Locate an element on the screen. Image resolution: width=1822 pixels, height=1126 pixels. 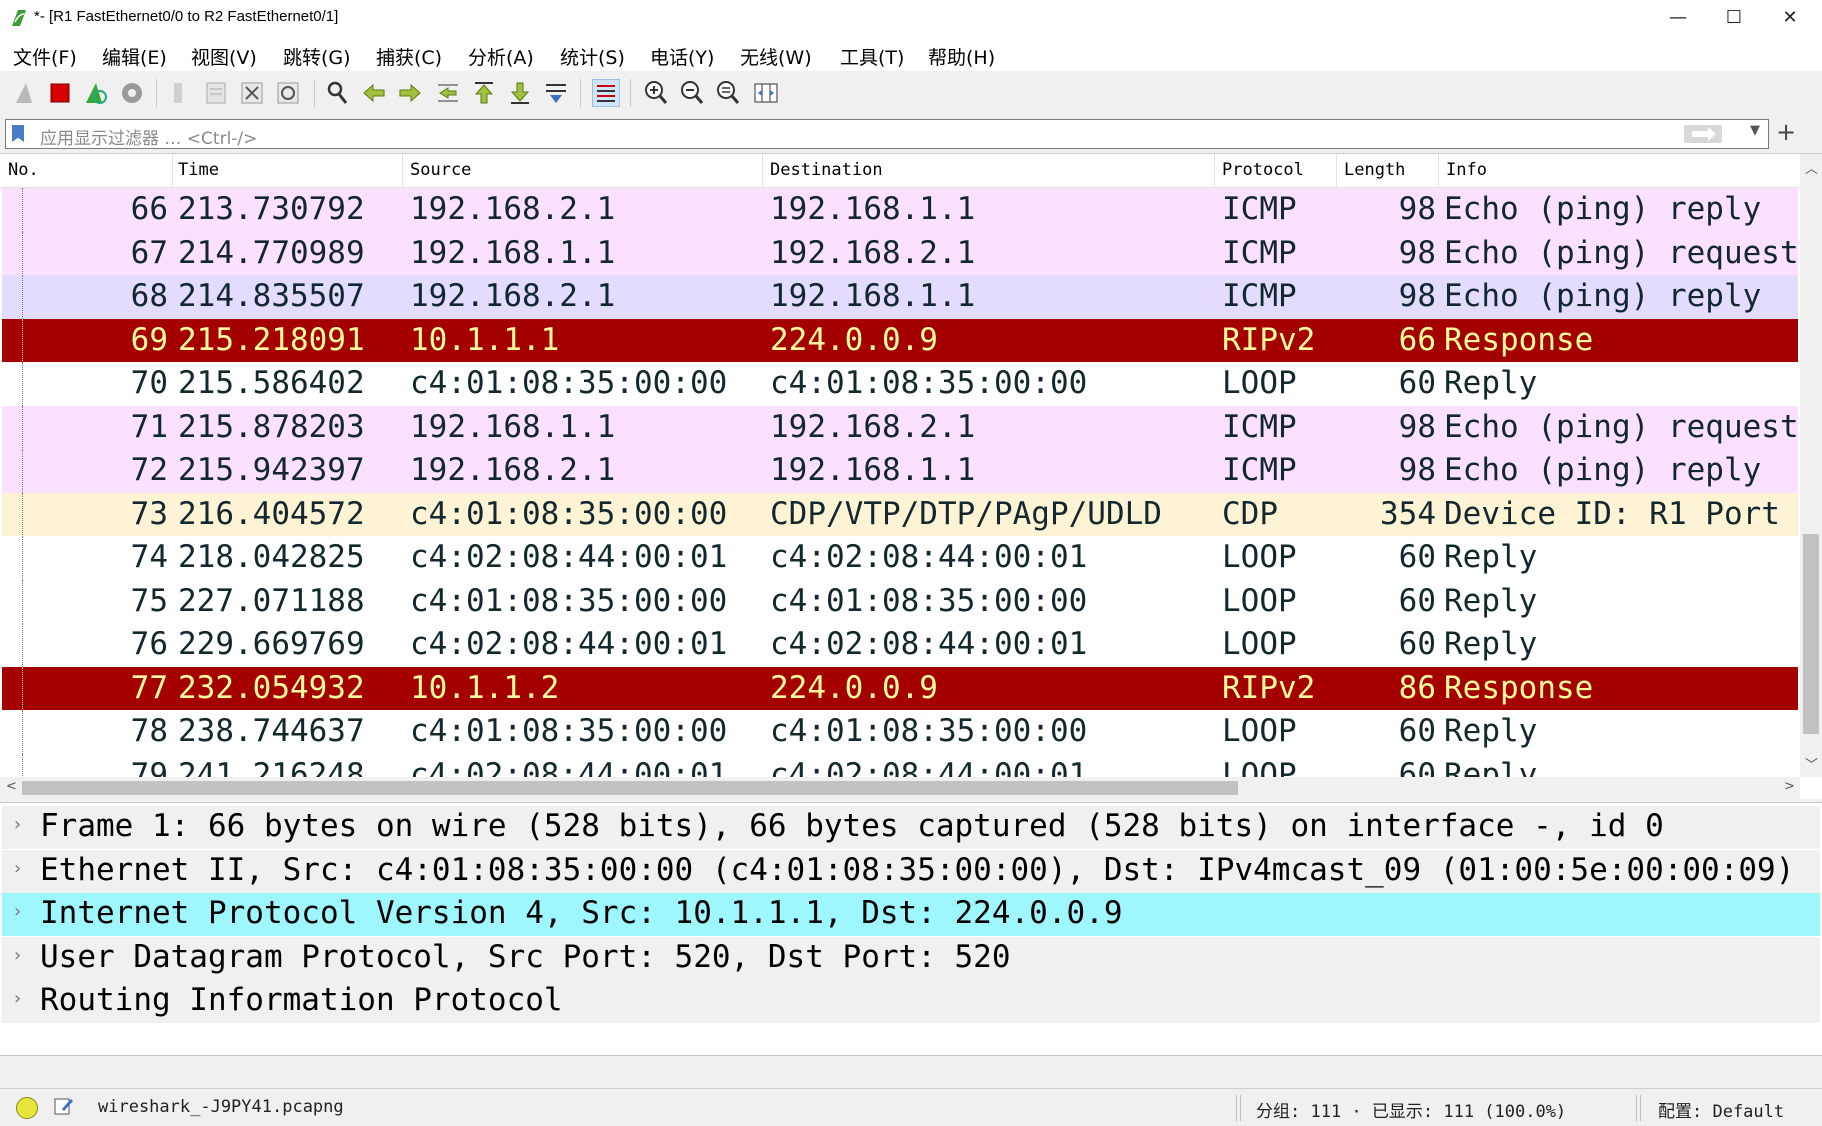
cell-no: 66 is located at coordinates (149, 209).